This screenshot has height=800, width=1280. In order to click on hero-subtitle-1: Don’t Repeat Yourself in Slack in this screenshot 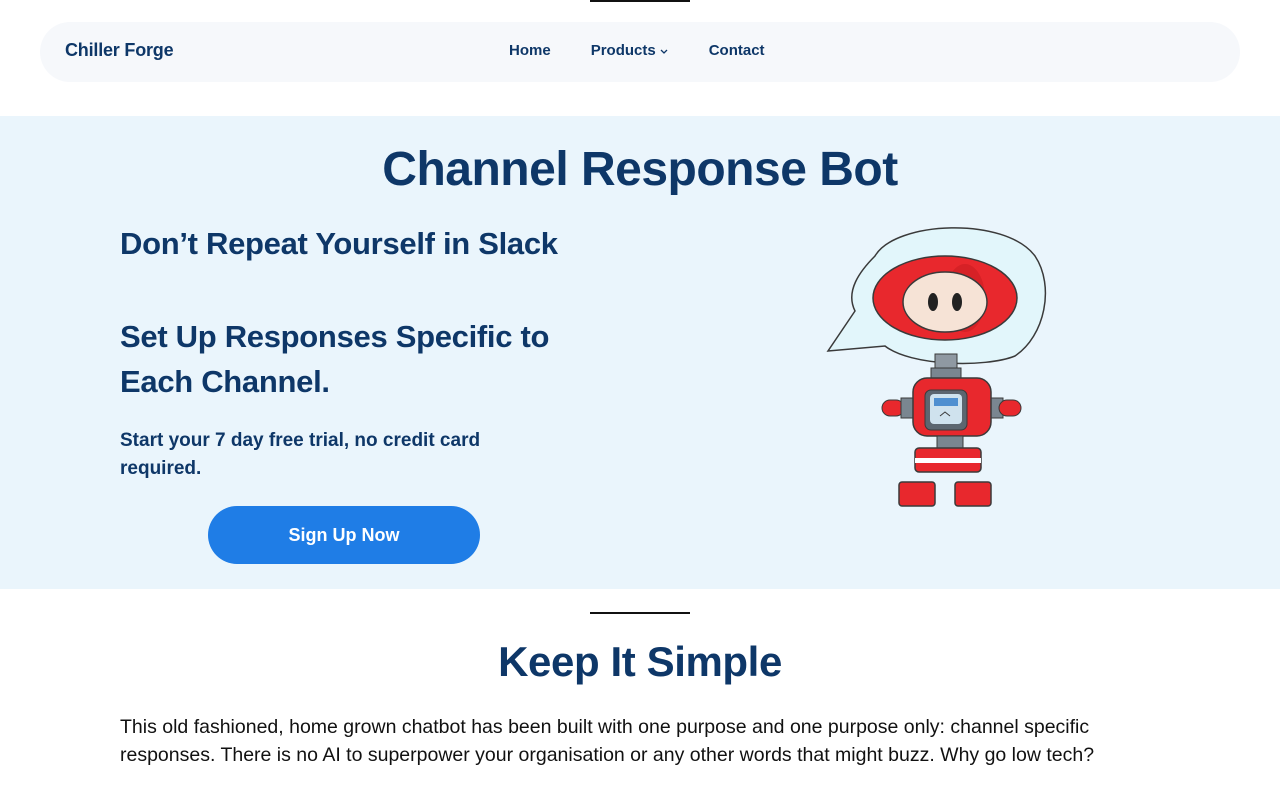, I will do `click(339, 243)`.